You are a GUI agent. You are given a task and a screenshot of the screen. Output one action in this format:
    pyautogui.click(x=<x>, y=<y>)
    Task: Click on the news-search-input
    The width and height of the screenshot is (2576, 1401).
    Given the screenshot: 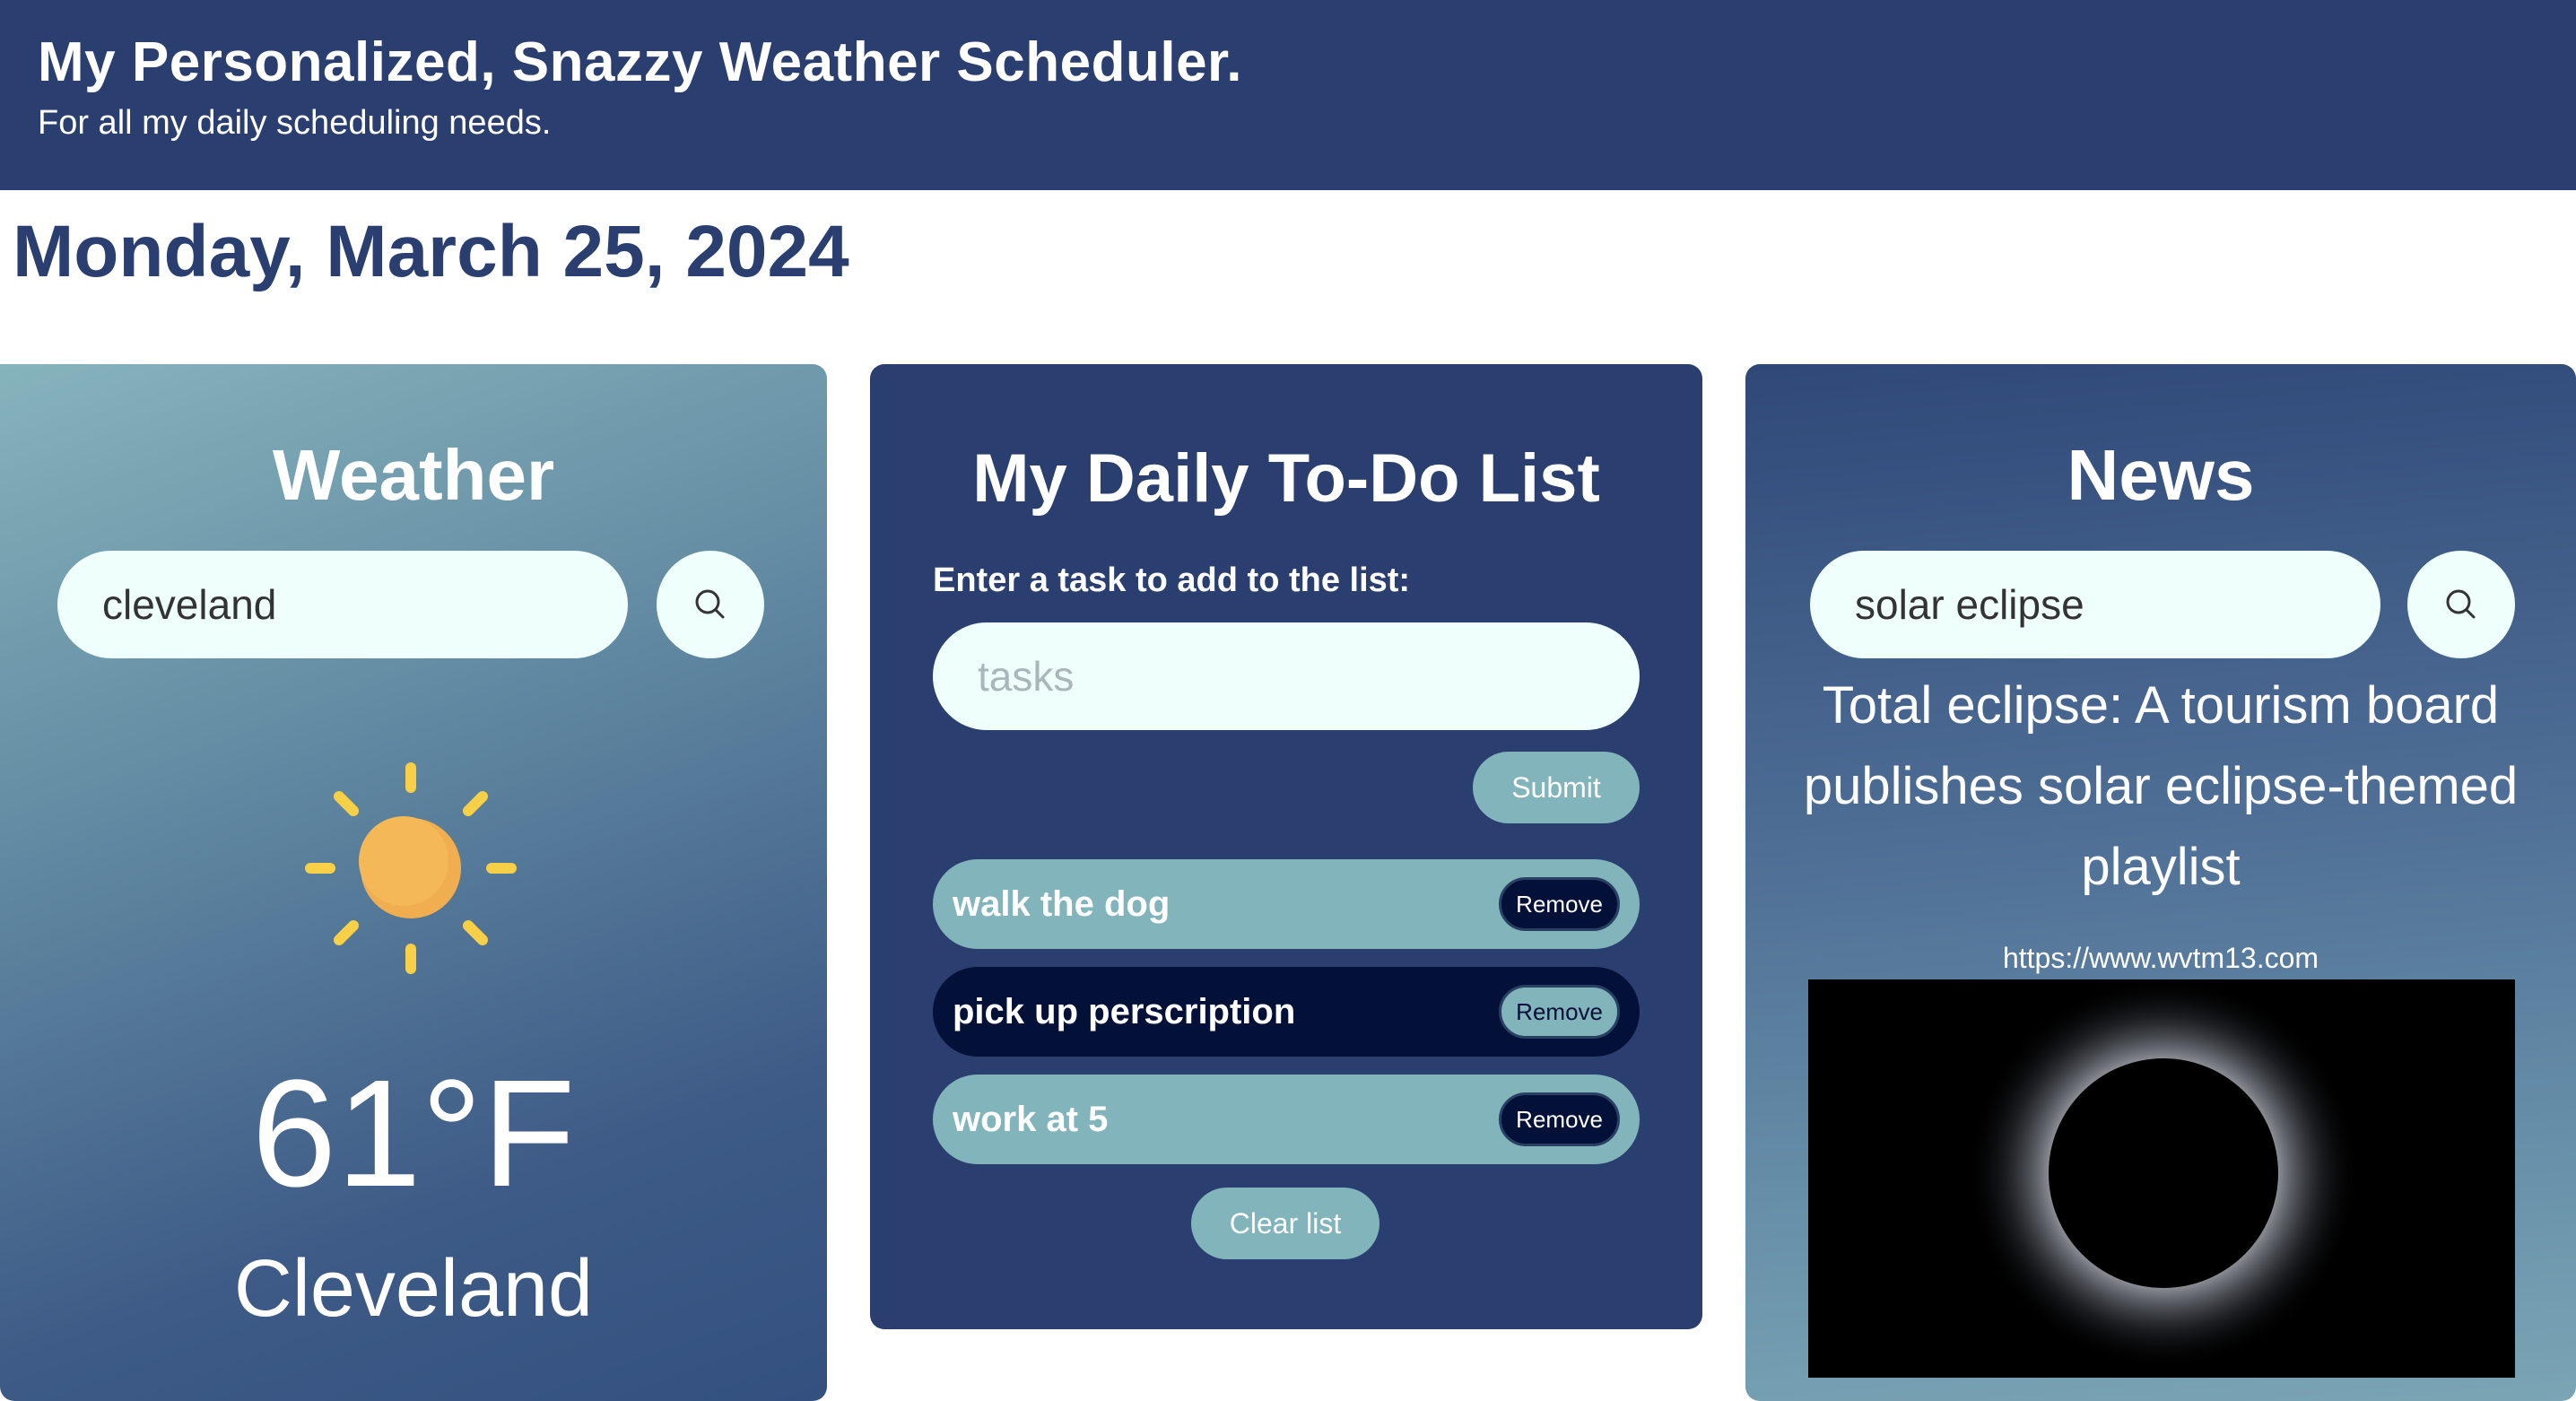 What is the action you would take?
    pyautogui.click(x=2095, y=604)
    